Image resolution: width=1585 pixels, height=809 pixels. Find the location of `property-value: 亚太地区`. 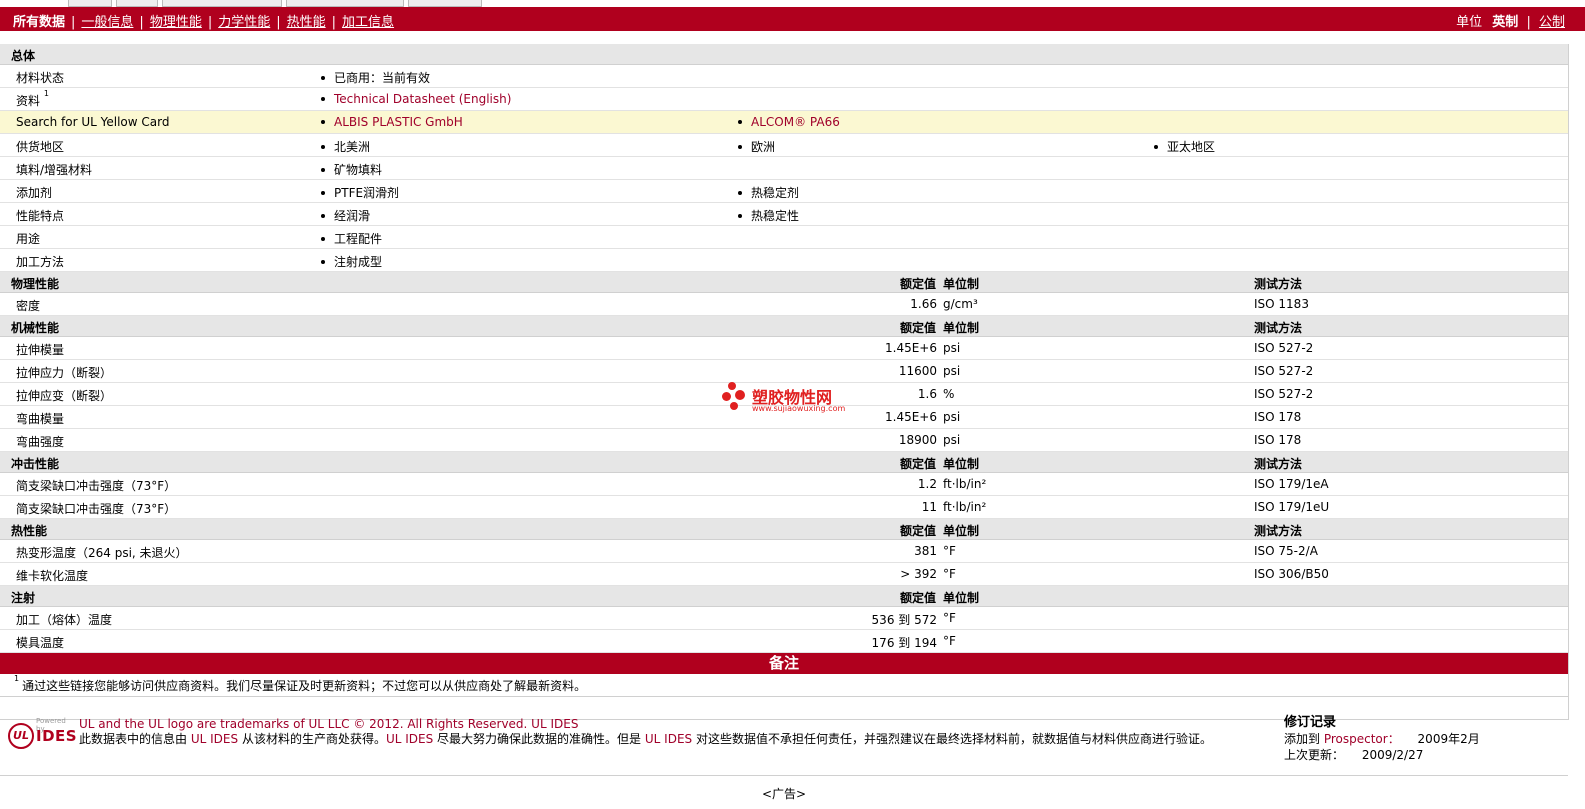

property-value: 亚太地区 is located at coordinates (1184, 146).